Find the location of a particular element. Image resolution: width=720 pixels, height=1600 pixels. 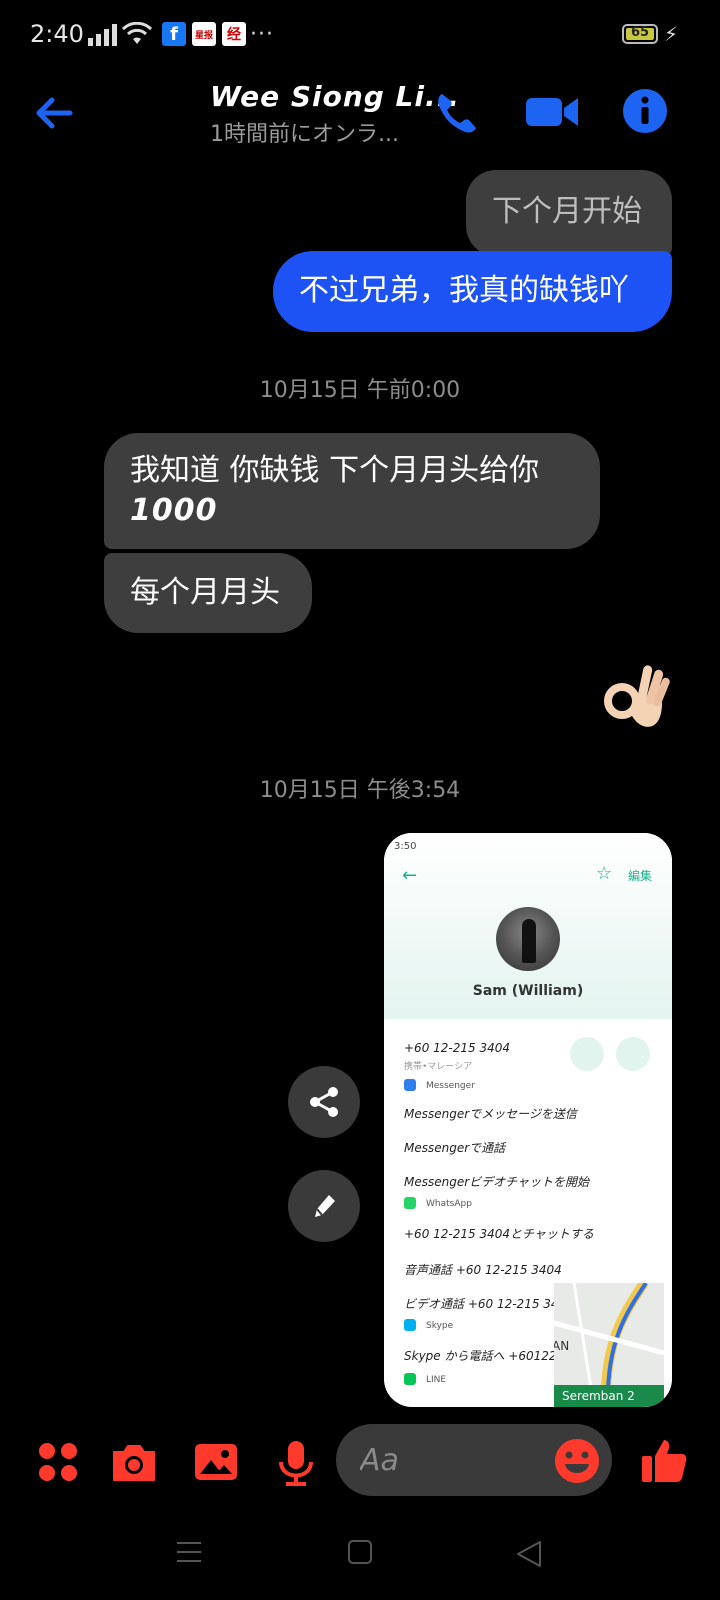

status-time: 2:40 is located at coordinates (57, 34).